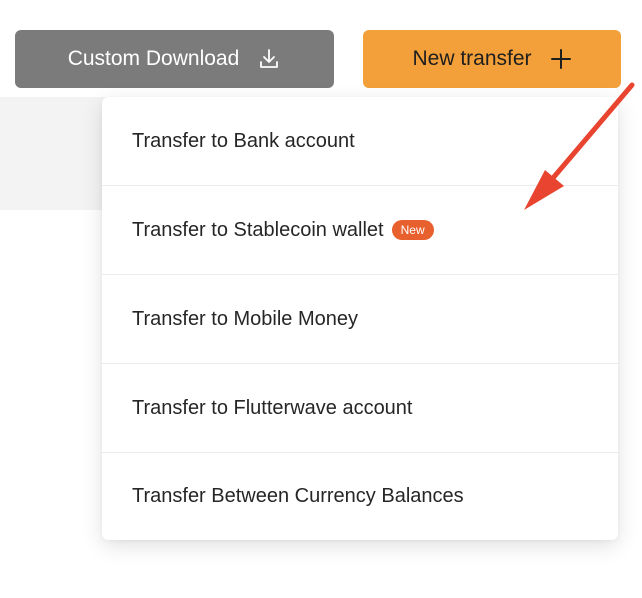 This screenshot has height=598, width=642. Describe the element at coordinates (561, 59) in the screenshot. I see `plus-icon` at that location.